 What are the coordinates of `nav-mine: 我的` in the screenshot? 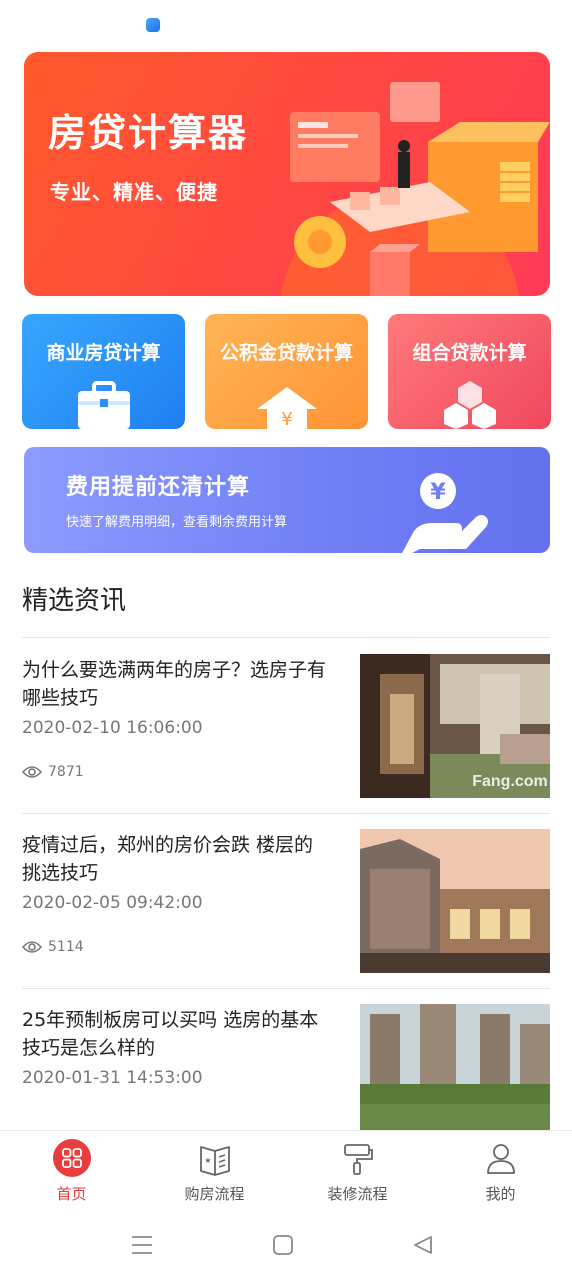 It's located at (500, 1171).